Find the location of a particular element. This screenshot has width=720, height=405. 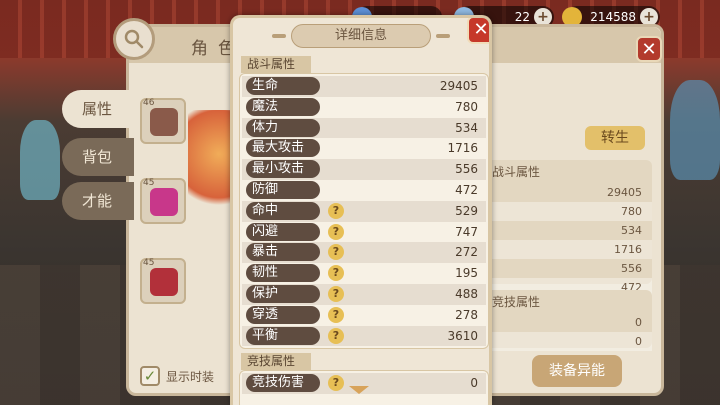

npc-character-right is located at coordinates (695, 130).